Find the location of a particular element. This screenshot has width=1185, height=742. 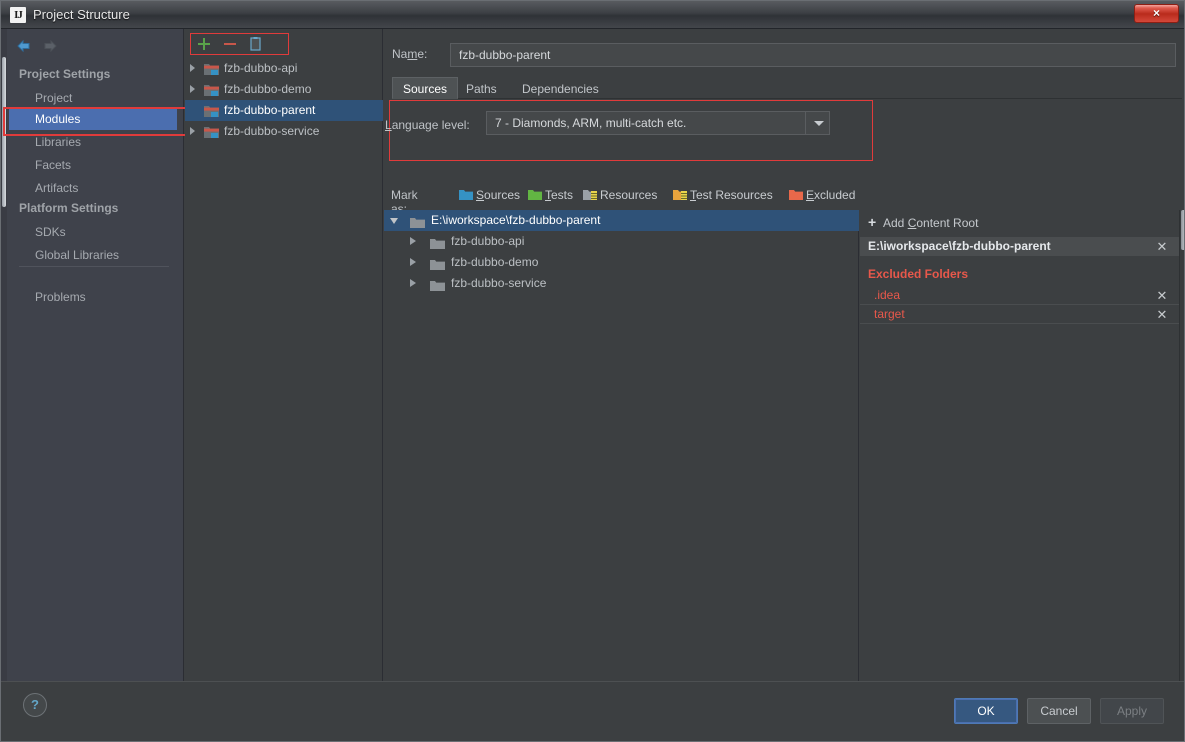

sidebar-group-project-settings: Project Settings is located at coordinates (65, 74).